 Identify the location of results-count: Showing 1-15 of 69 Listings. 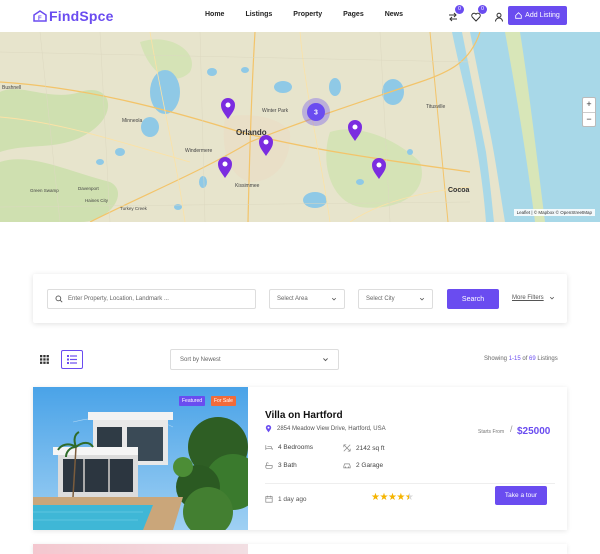
(521, 359).